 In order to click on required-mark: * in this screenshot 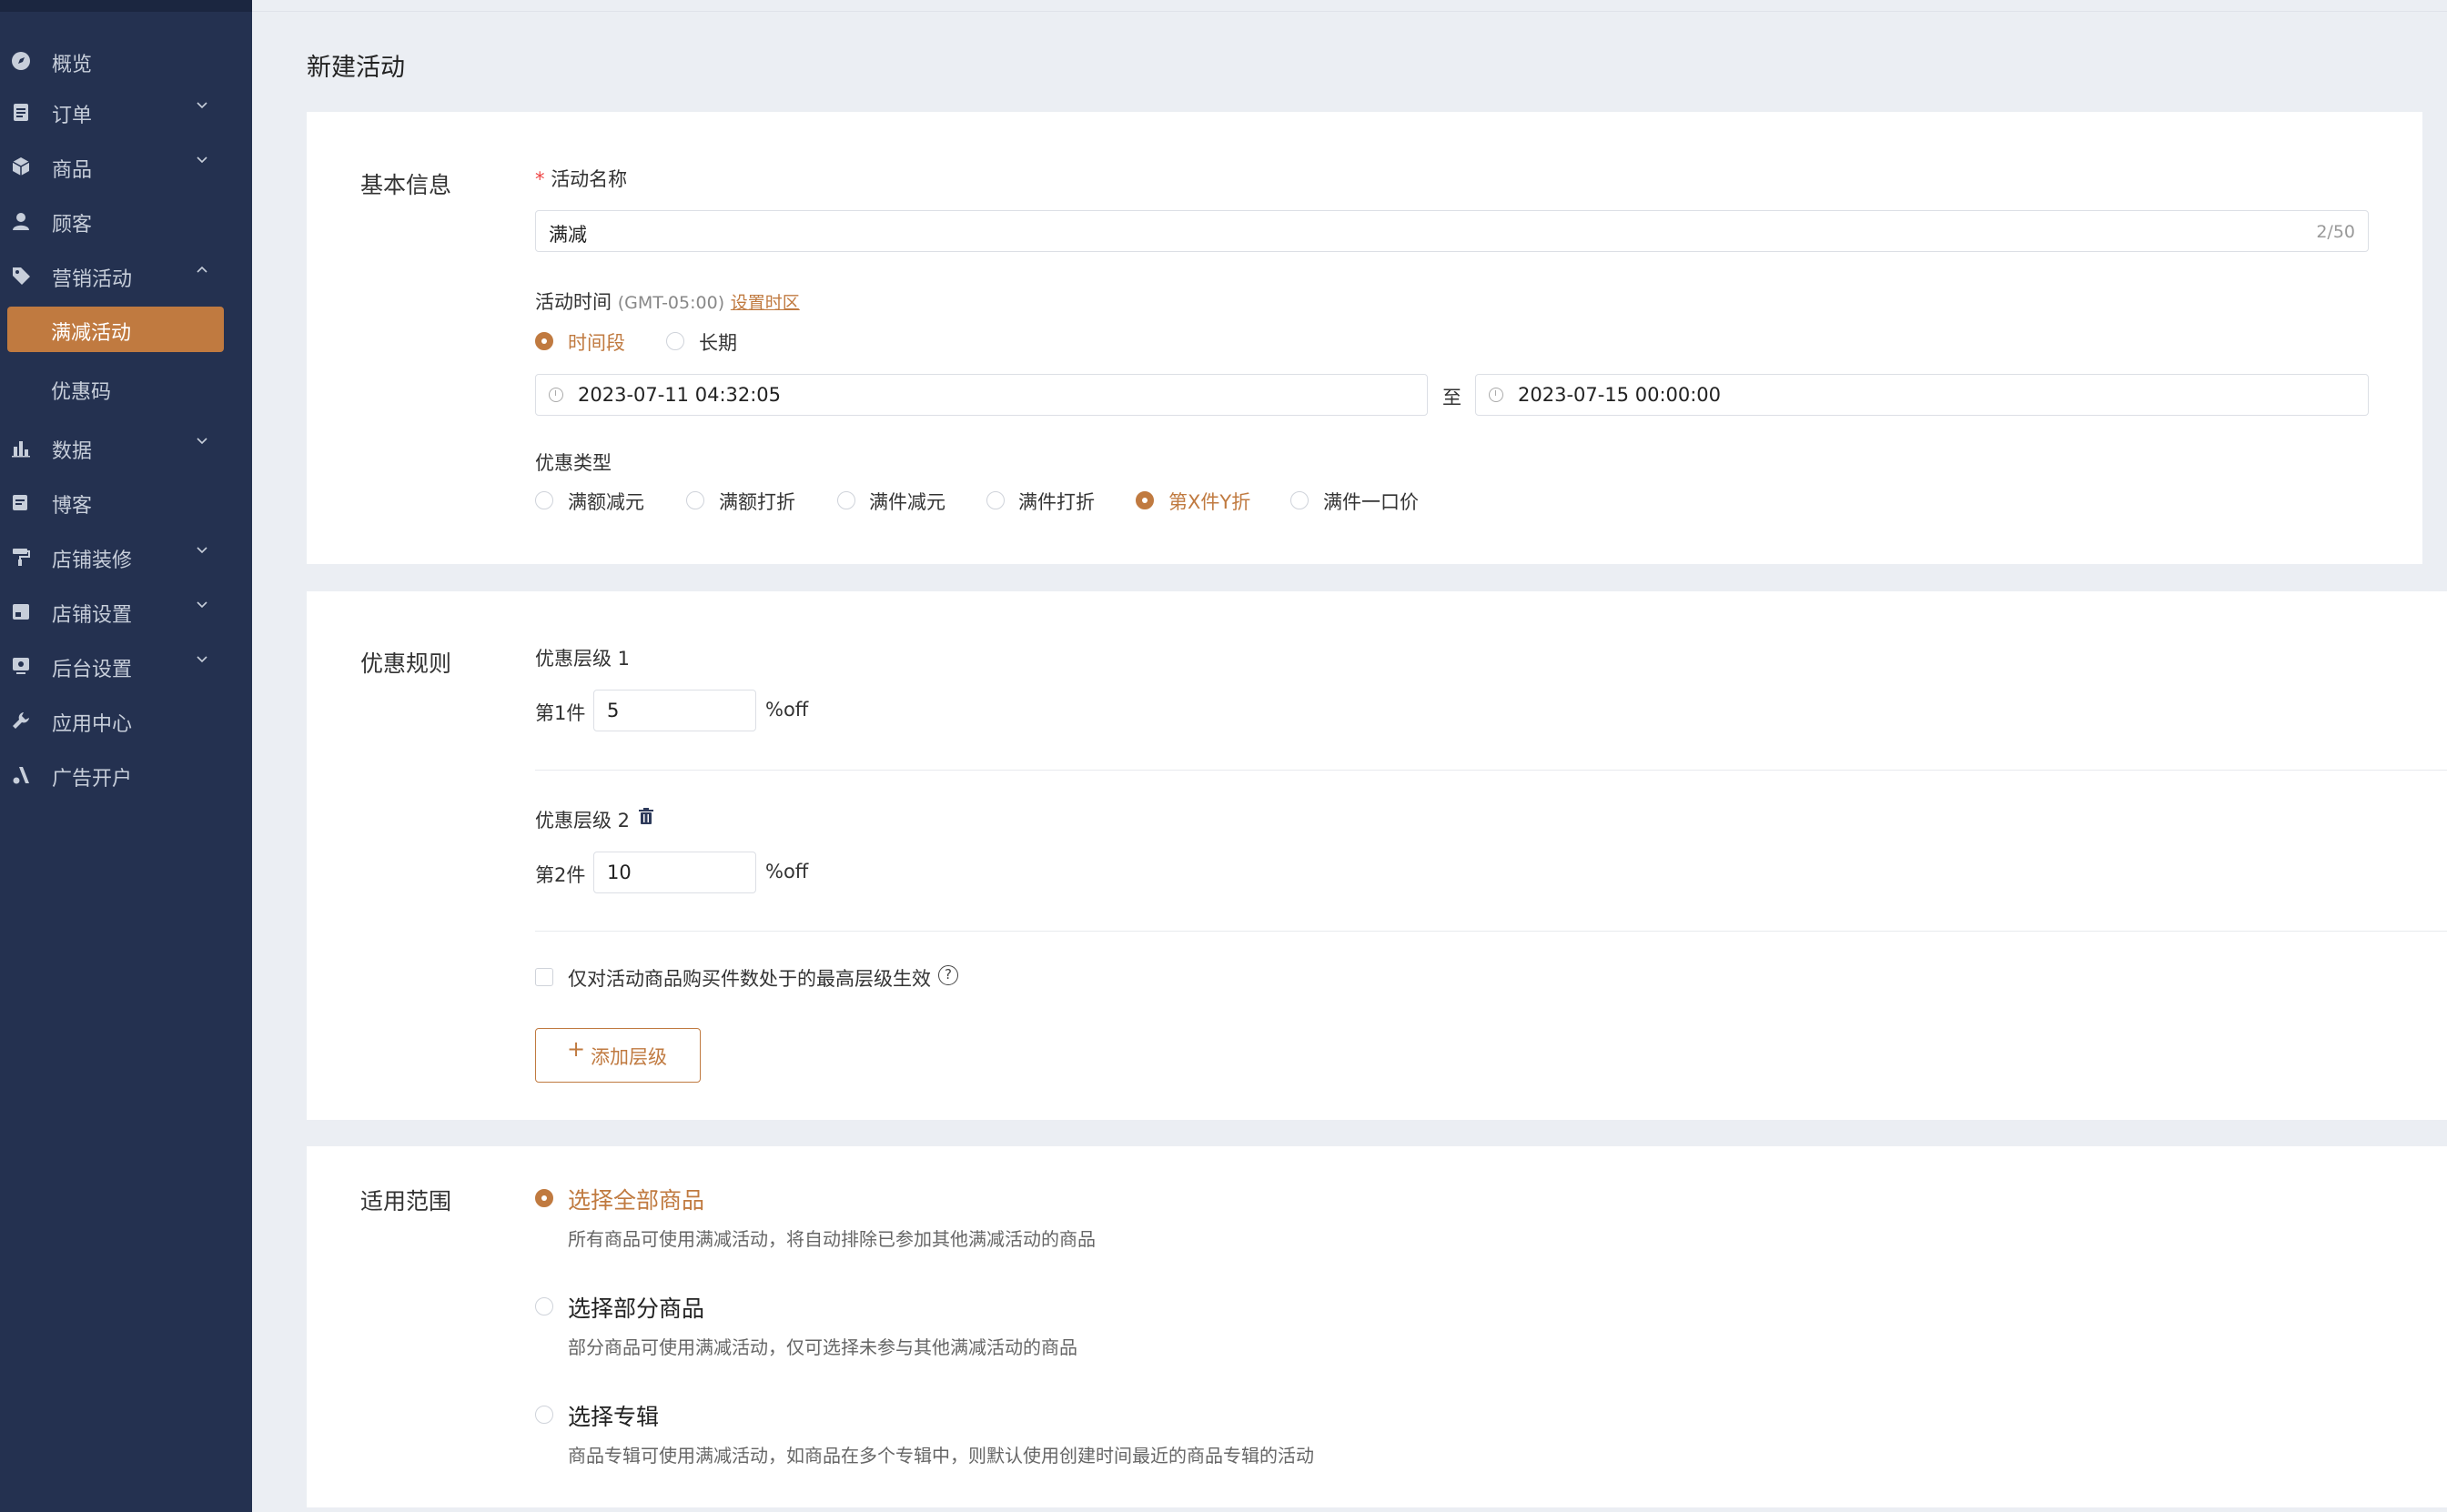, I will do `click(540, 179)`.